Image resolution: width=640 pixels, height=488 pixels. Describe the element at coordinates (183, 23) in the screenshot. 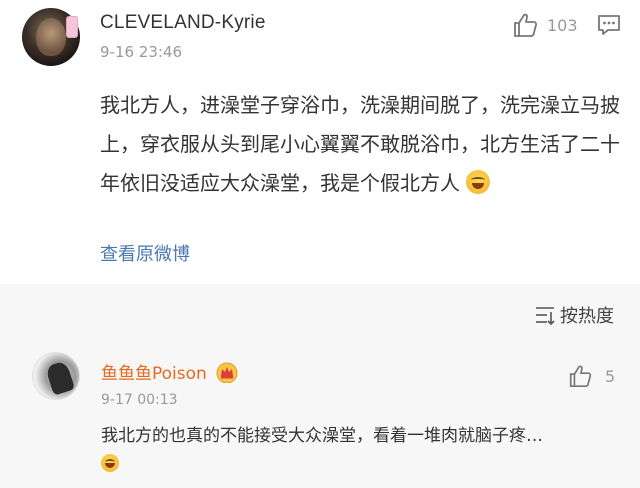

I see `comment-username: CLEVELAND-Kyrie` at that location.